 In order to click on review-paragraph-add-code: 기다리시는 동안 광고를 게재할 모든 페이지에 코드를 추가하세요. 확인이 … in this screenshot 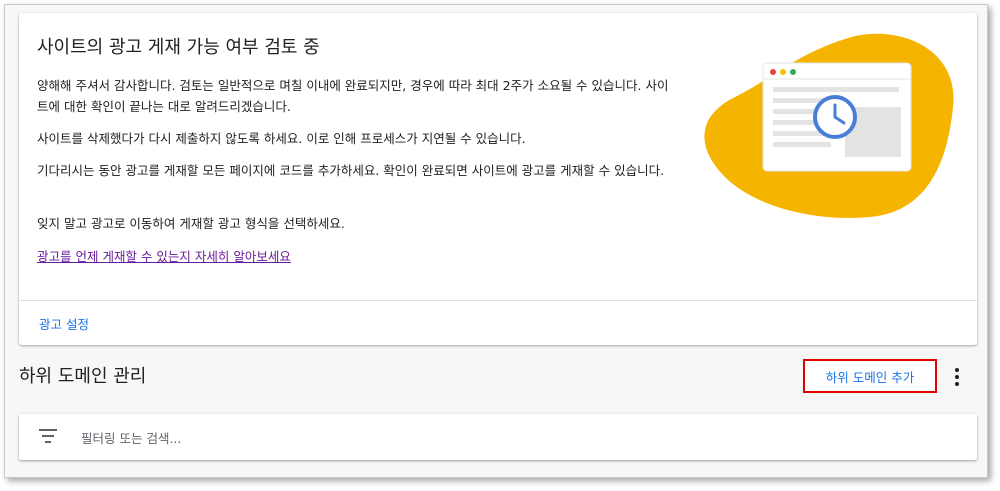, I will do `click(351, 170)`.